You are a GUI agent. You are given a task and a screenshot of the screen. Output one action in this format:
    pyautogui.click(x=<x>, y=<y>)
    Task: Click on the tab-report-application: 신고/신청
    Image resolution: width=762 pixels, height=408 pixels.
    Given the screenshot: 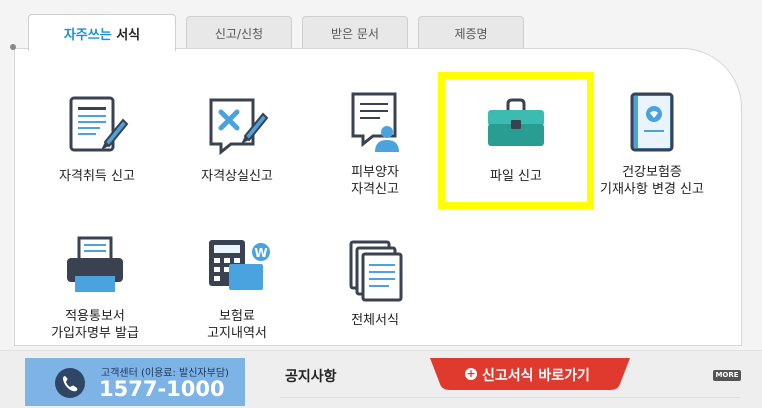 What is the action you would take?
    pyautogui.click(x=239, y=33)
    